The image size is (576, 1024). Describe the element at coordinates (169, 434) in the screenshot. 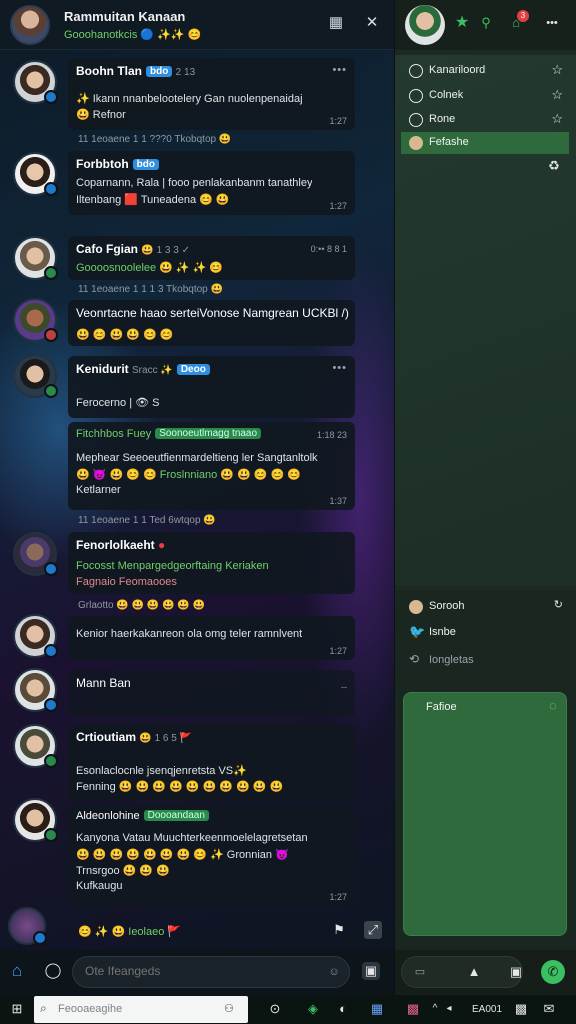

I see `sender-name: Fitchhbos Fuey Soonoeutlmagg tnaao` at that location.